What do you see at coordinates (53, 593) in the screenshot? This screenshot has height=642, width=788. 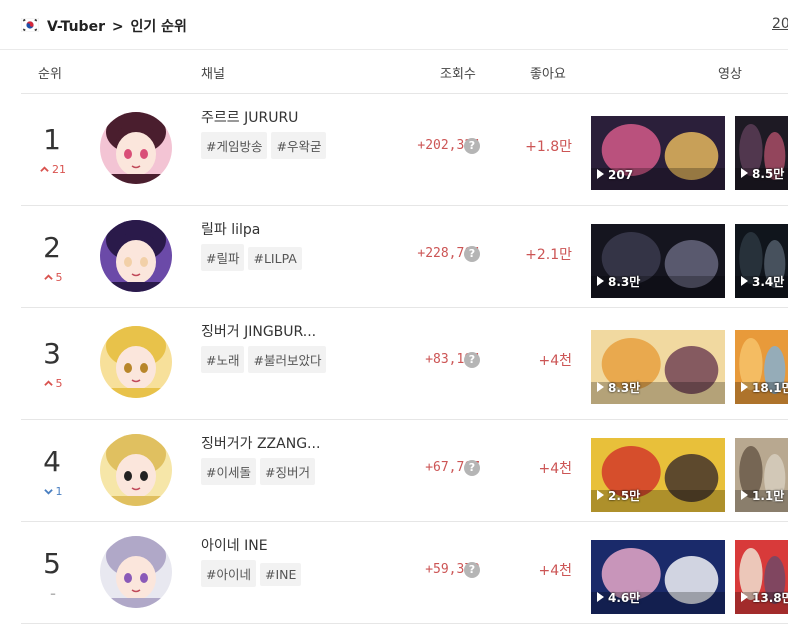 I see `rank-change: –` at bounding box center [53, 593].